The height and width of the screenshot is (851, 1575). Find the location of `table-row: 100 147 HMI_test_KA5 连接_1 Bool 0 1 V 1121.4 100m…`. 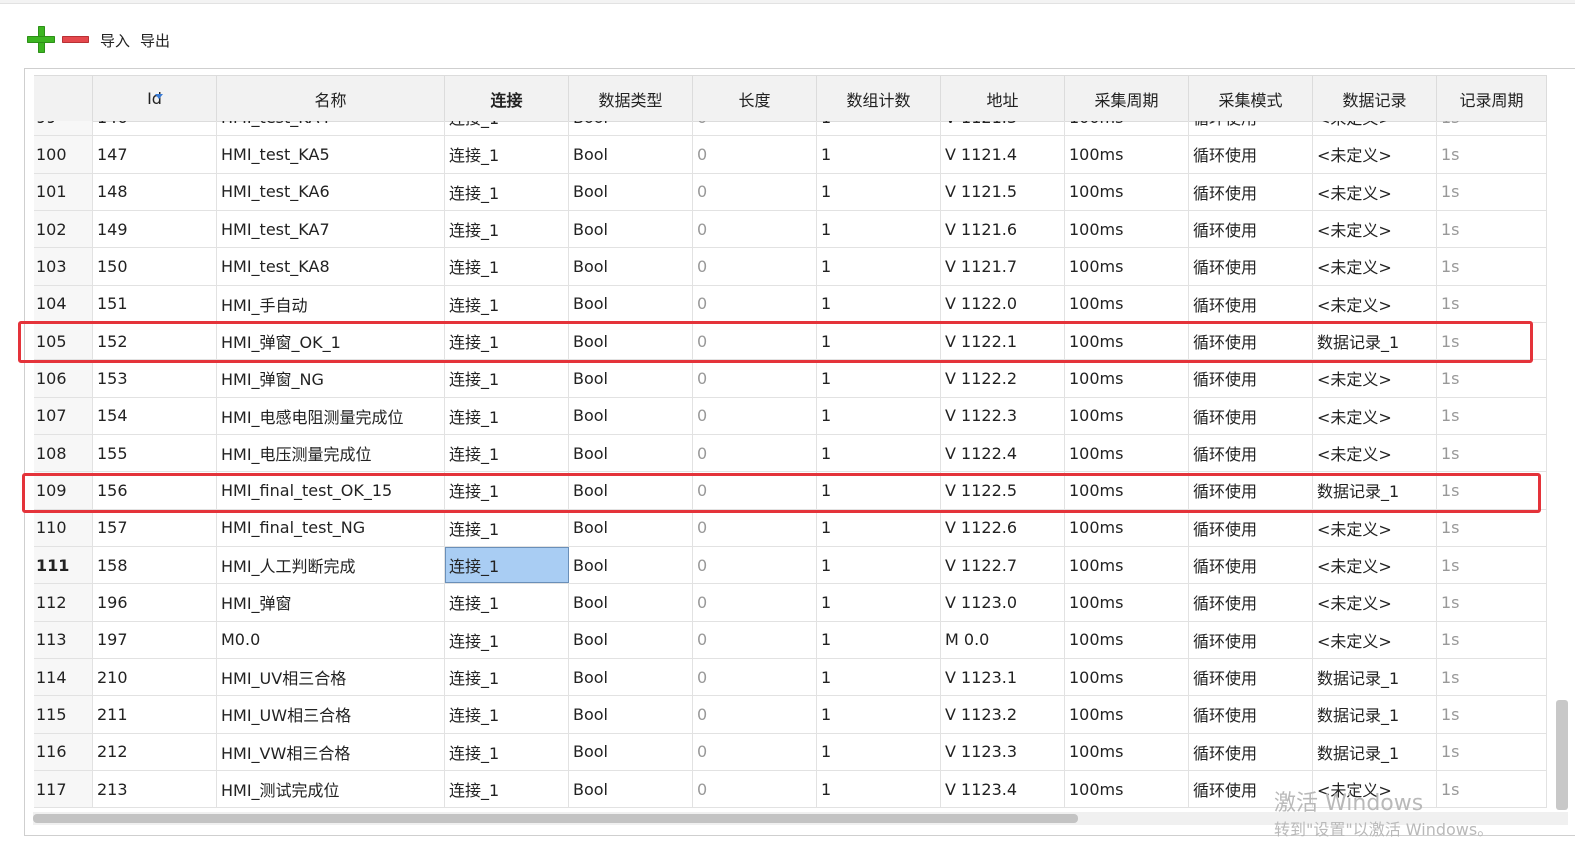

table-row: 100 147 HMI_test_KA5 连接_1 Bool 0 1 V 1121.4 100m… is located at coordinates (790, 155).